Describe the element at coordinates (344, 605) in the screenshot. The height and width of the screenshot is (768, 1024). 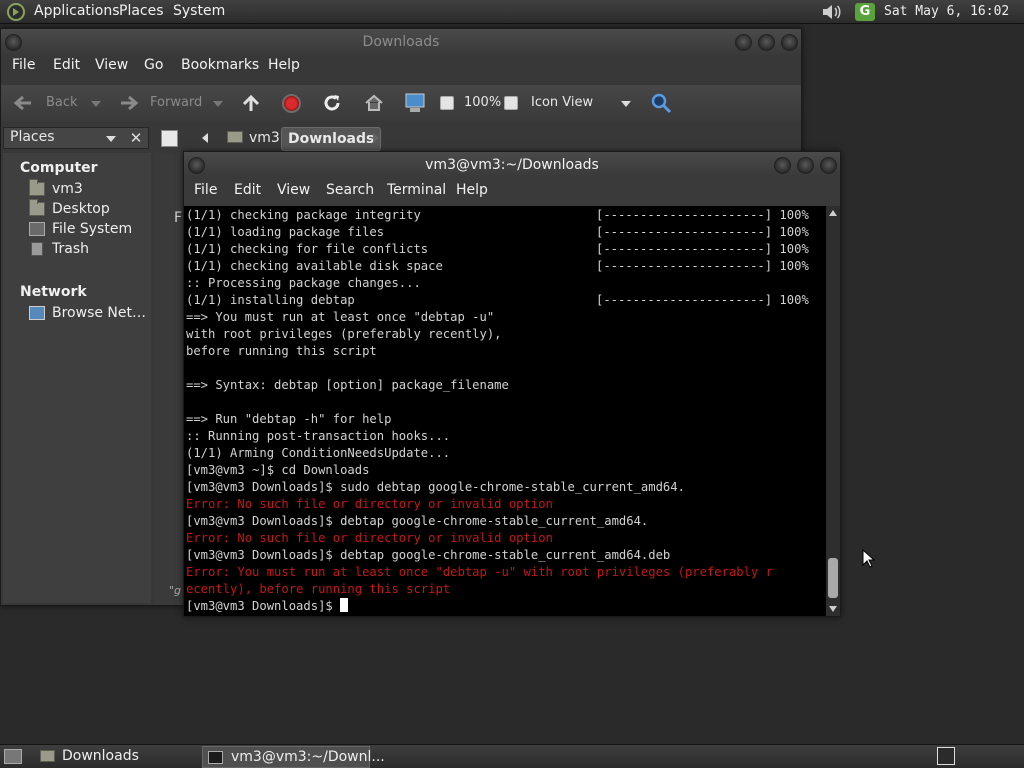
I see `terminal-cursor` at that location.